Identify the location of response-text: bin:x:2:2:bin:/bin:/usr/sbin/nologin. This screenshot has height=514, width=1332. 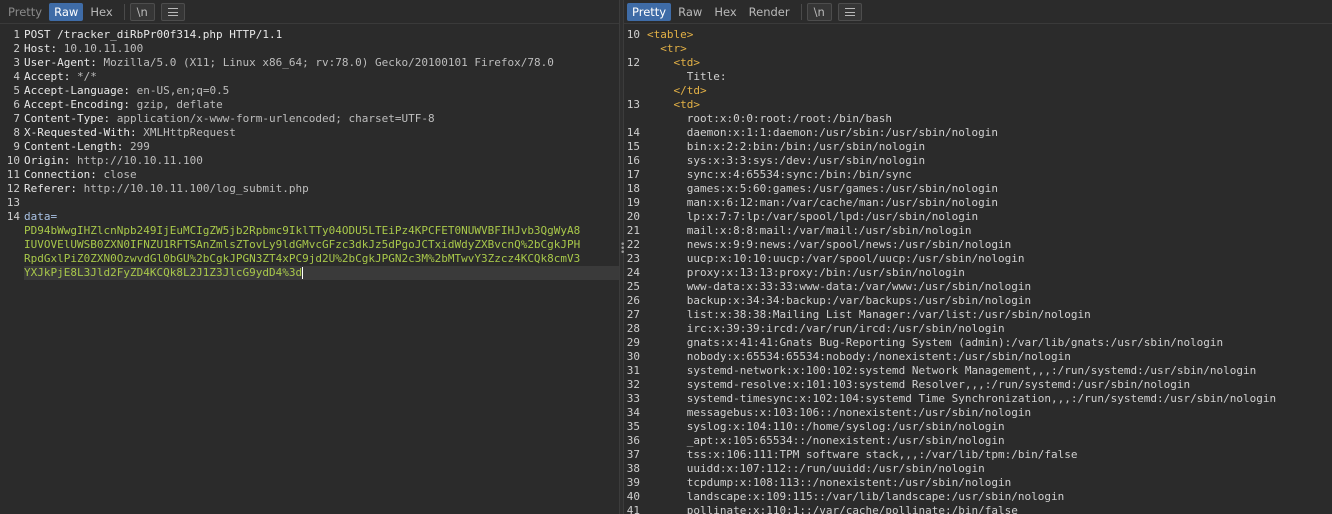
(806, 146).